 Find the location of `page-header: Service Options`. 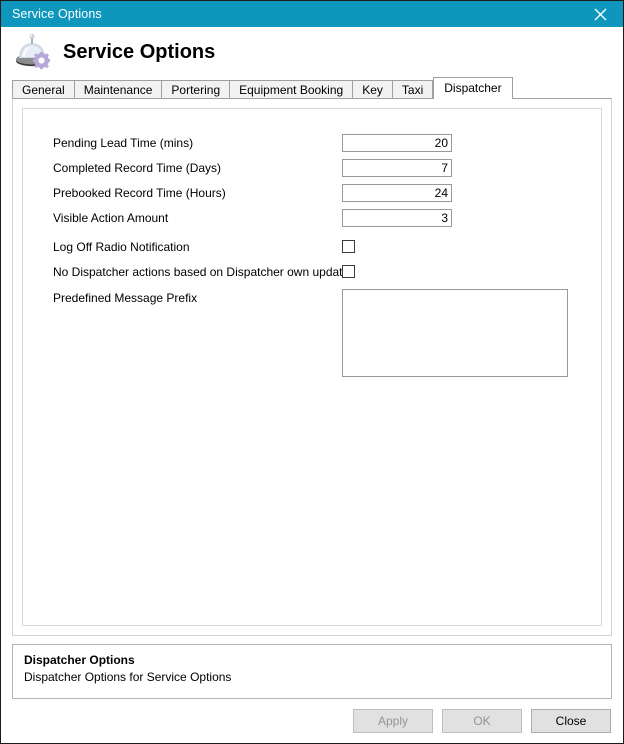

page-header: Service Options is located at coordinates (312, 52).